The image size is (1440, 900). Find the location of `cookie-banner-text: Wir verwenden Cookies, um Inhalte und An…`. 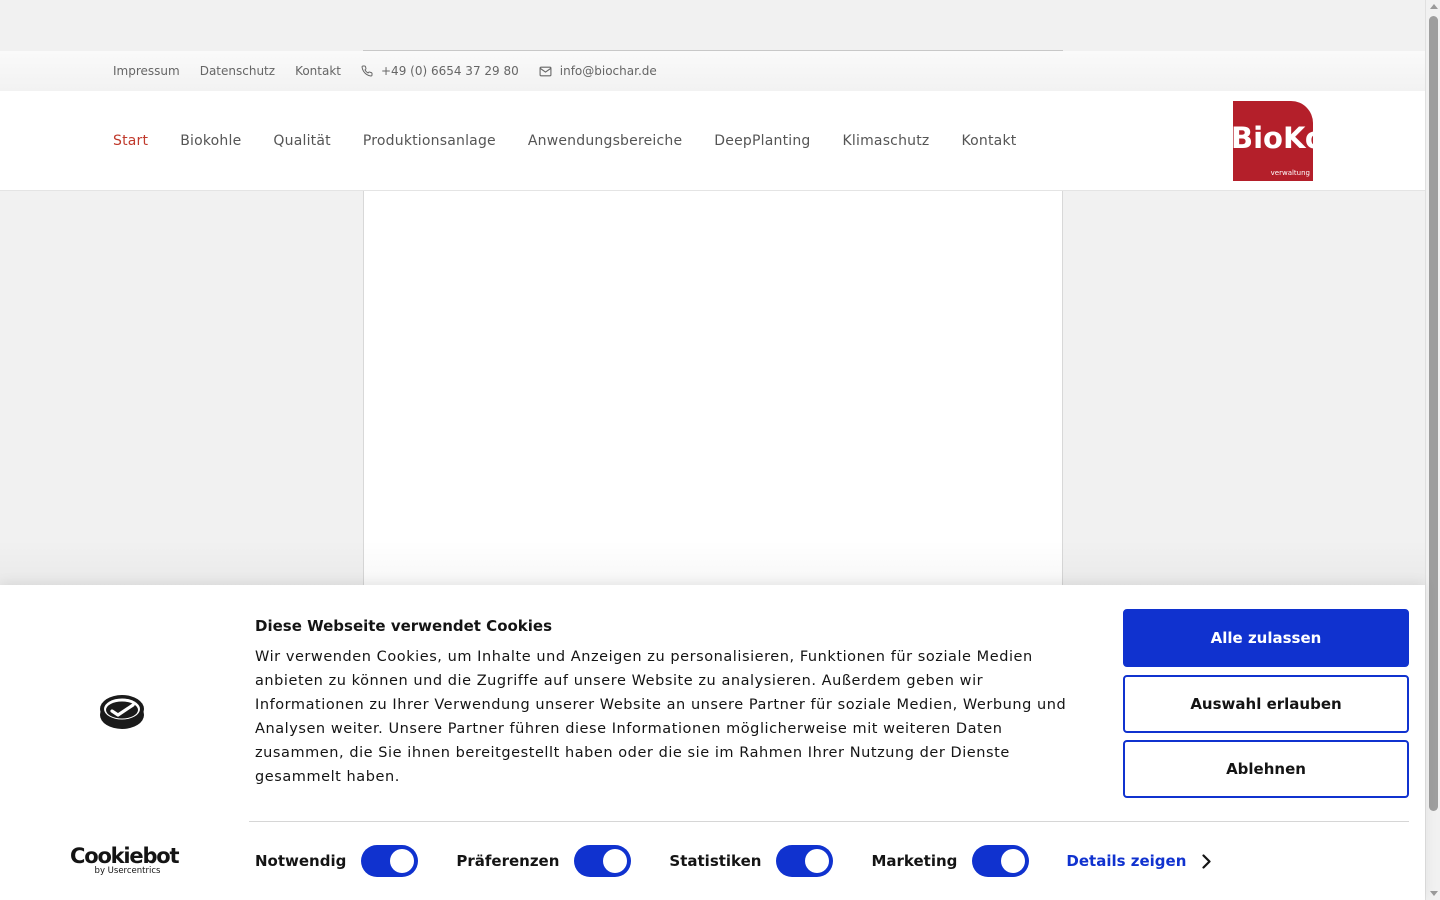

cookie-banner-text: Wir verwenden Cookies, um Inhalte und An… is located at coordinates (661, 717).